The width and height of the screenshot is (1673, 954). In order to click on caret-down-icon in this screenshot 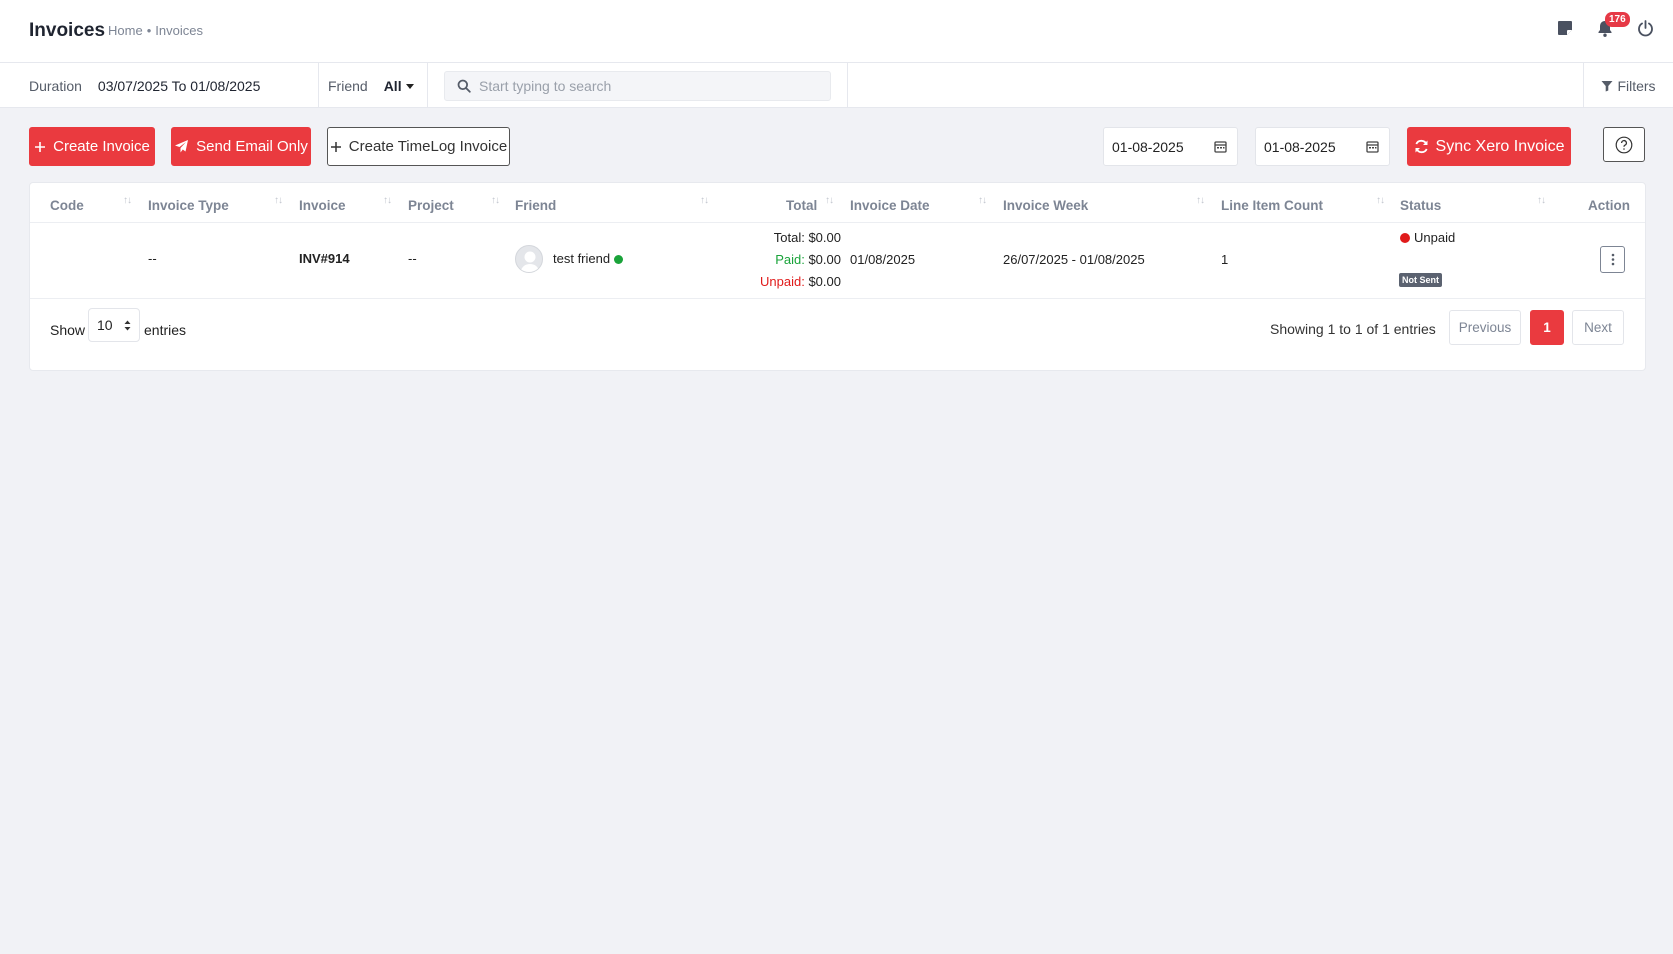, I will do `click(409, 87)`.